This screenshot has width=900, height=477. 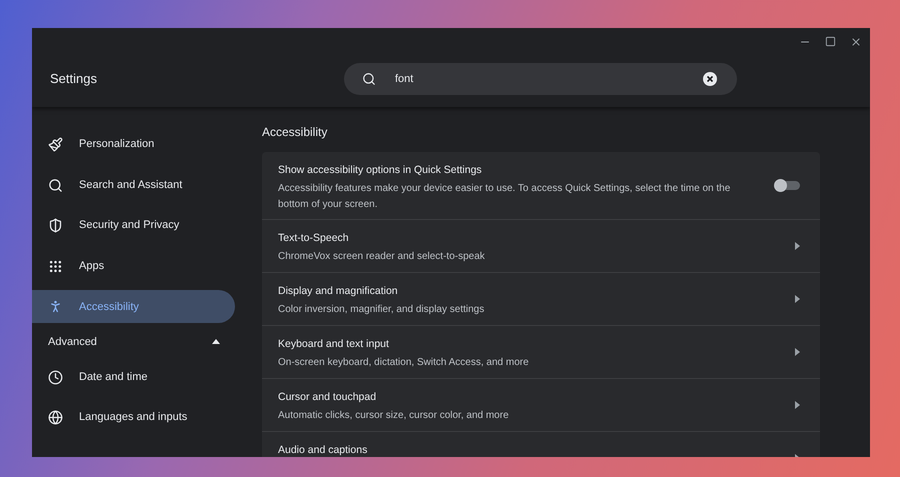 I want to click on grid-dots-icon, so click(x=55, y=266).